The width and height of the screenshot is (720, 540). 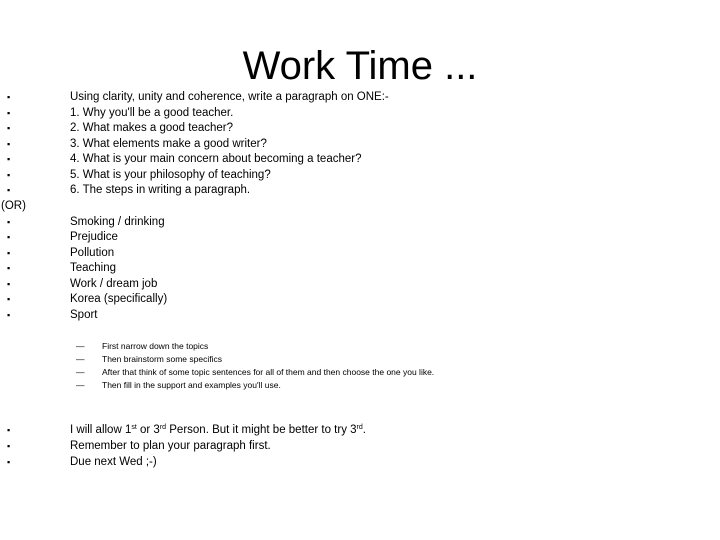 I want to click on note-text: ., so click(x=364, y=430).